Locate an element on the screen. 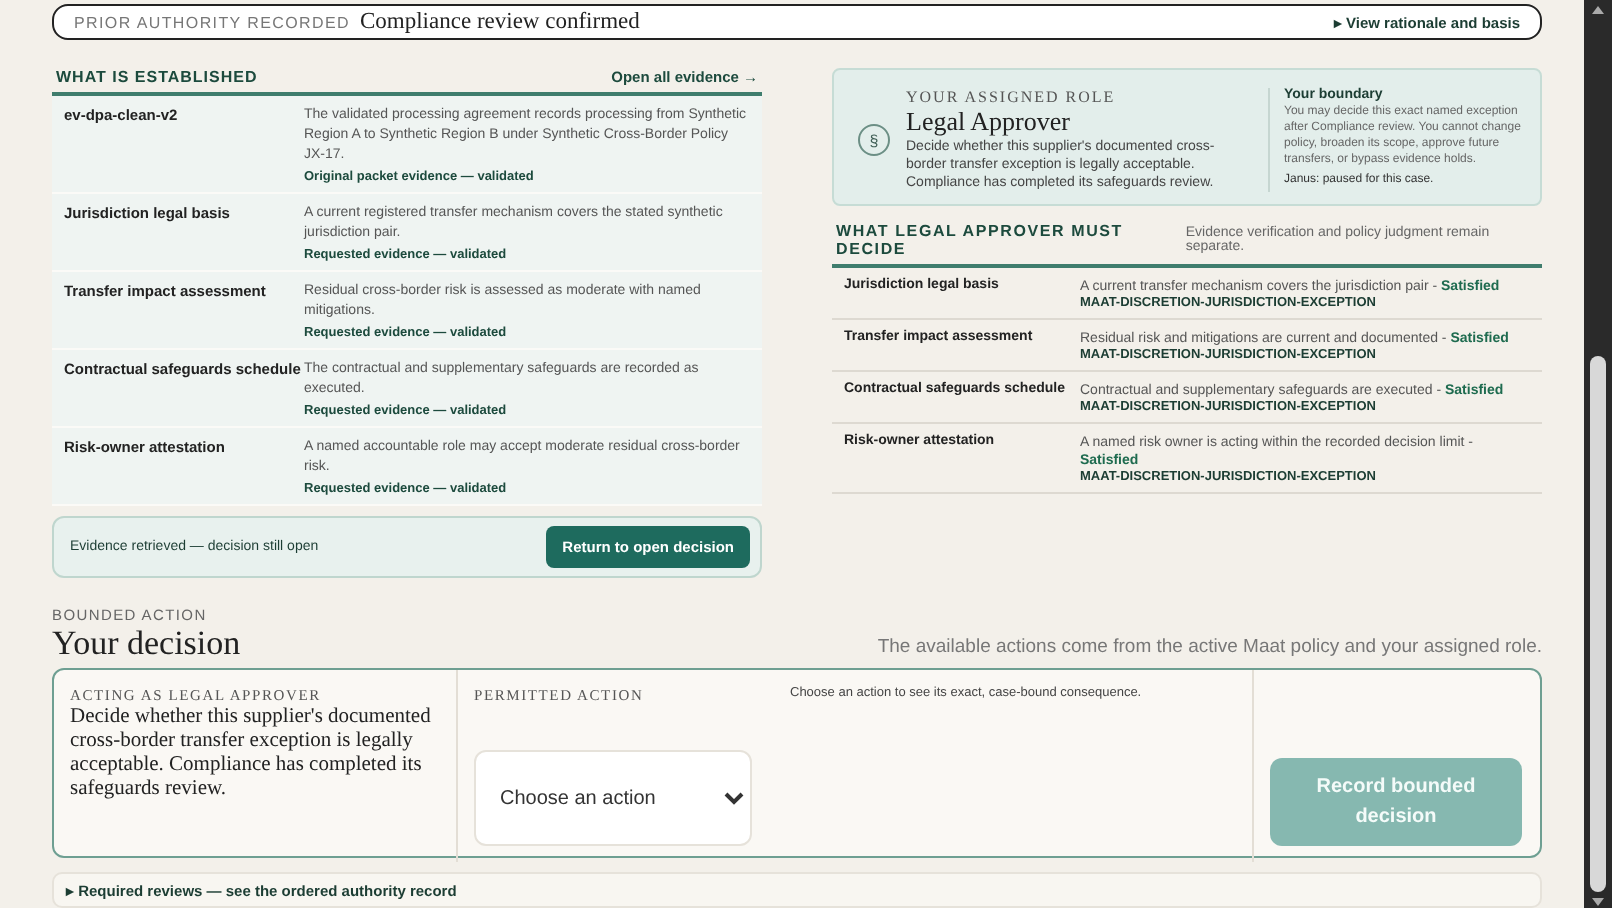  role-title: Legal Approver is located at coordinates (989, 122).